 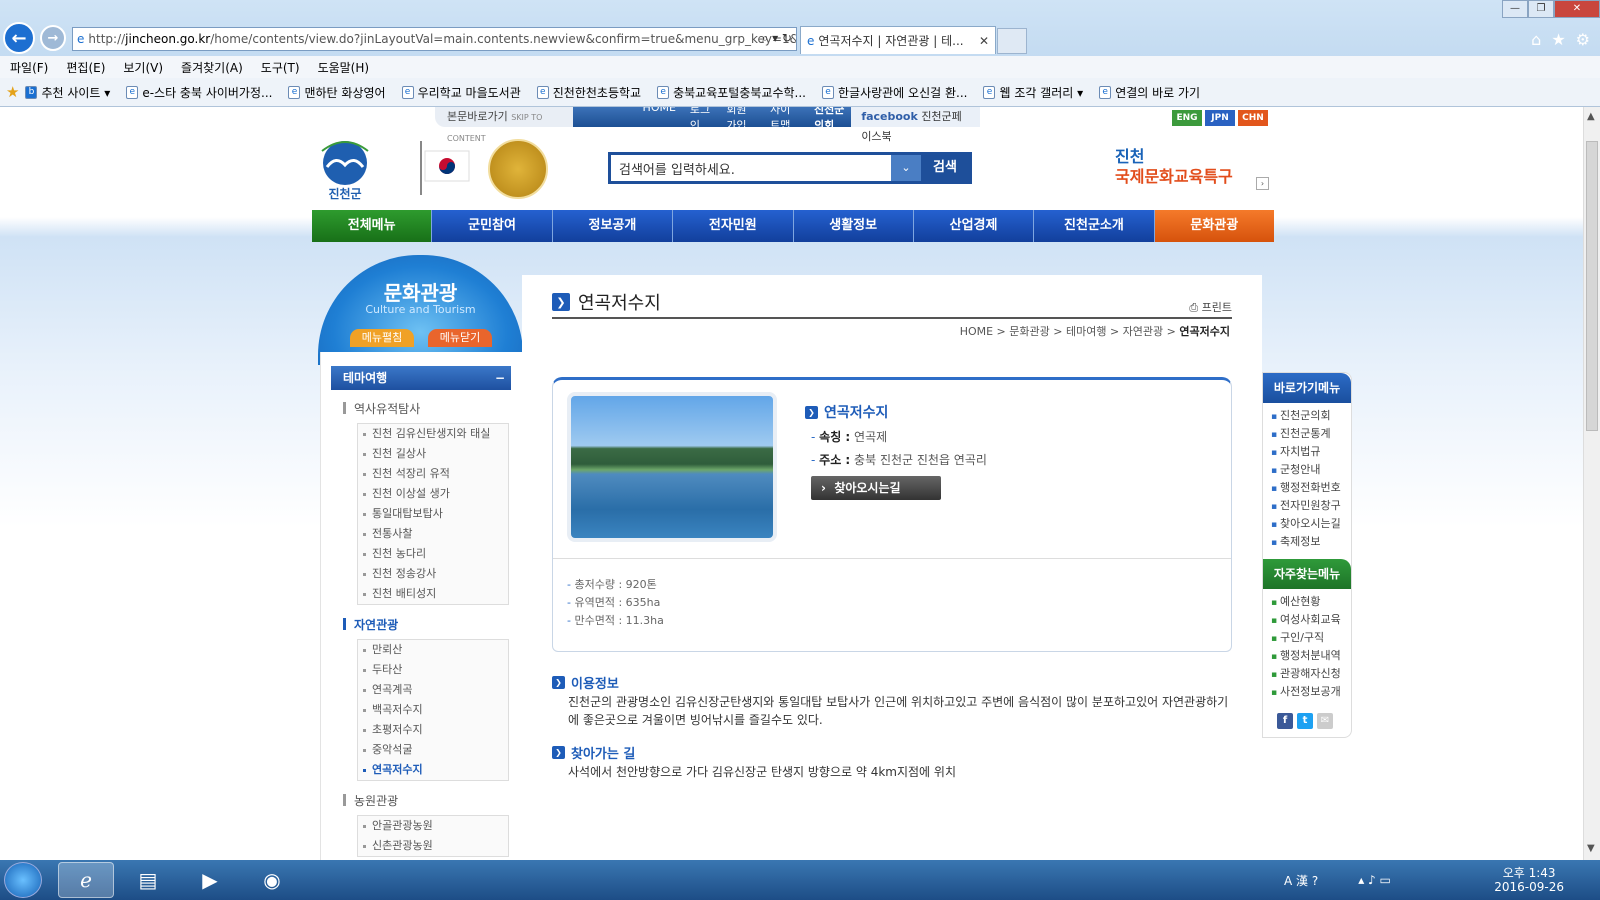 I want to click on directions-button: › 찾아오시는길, so click(x=876, y=488).